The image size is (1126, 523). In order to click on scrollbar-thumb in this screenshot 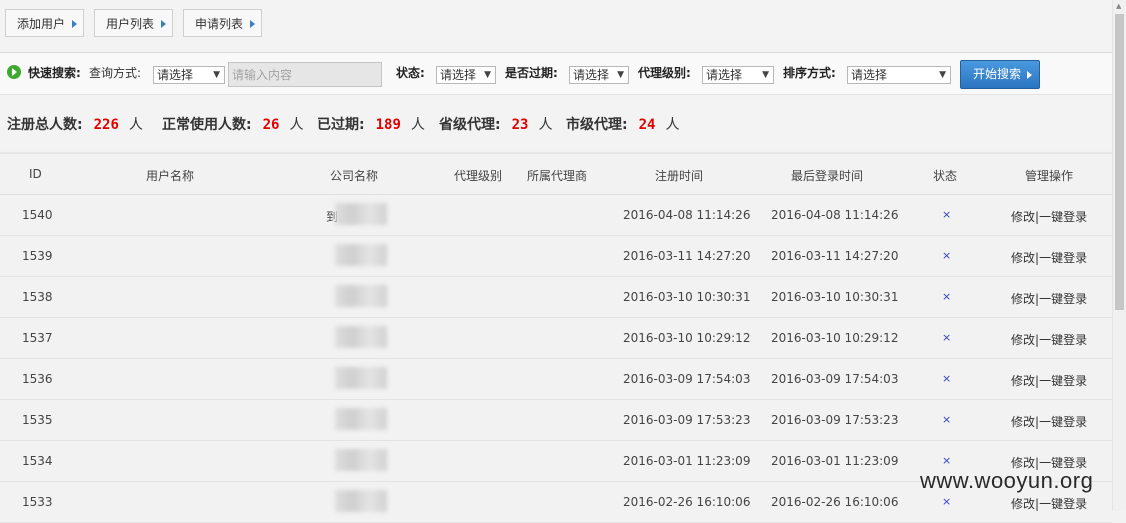, I will do `click(1119, 162)`.